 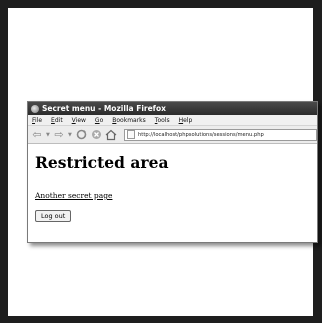 What do you see at coordinates (35, 108) in the screenshot?
I see `firefox-icon` at bounding box center [35, 108].